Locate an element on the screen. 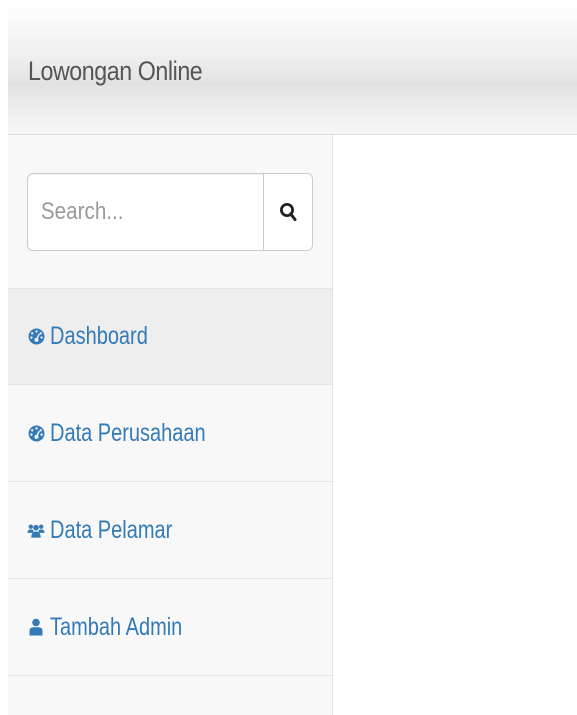  sidebar-item-tambah-admin: Tambah Admin is located at coordinates (170, 627).